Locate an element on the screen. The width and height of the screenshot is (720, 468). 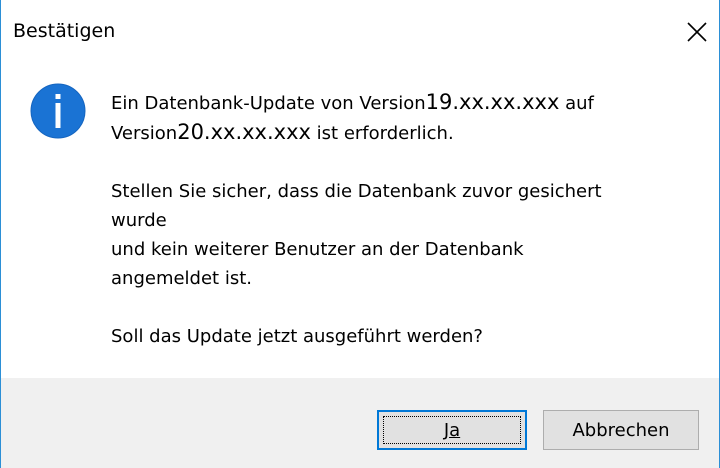
close-icon is located at coordinates (697, 32).